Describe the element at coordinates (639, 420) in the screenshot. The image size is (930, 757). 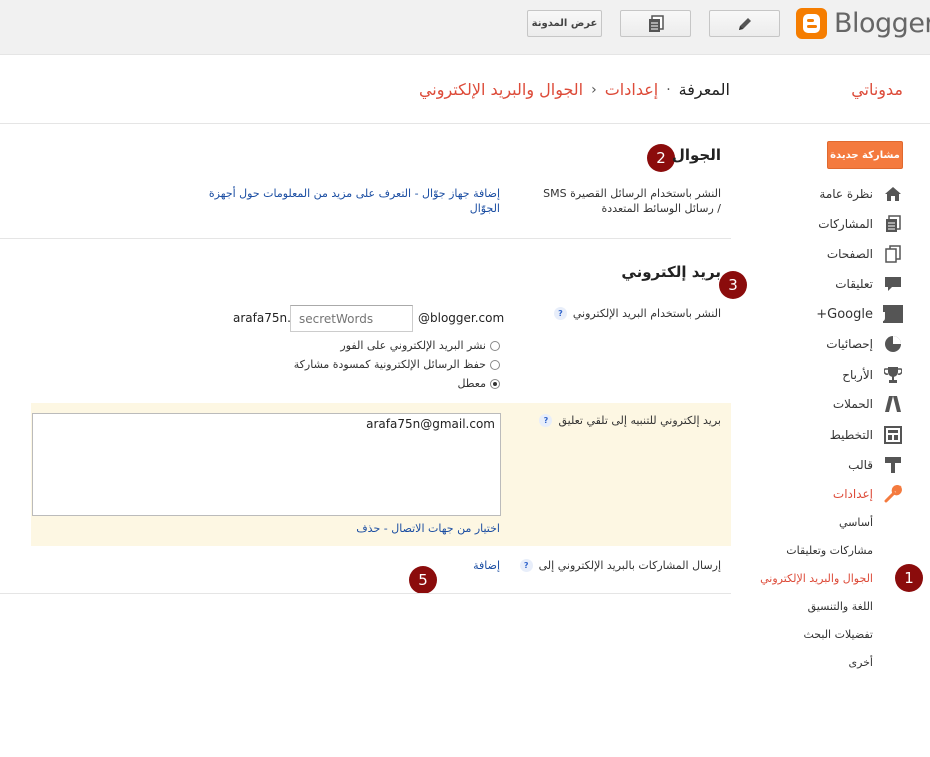
I see `comment-notify-label: بريد إلكتروني للتنبيه إلى تلقي تعليق` at that location.